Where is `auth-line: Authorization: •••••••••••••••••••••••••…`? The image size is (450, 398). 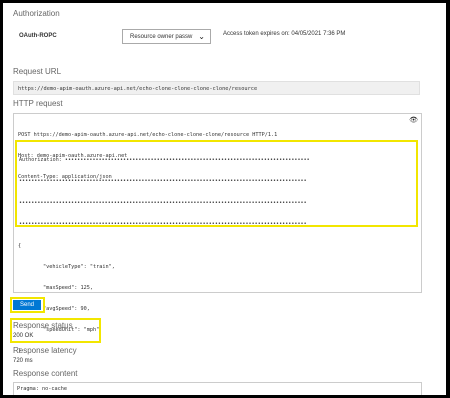
auth-line: Authorization: •••••••••••••••••••••••••… is located at coordinates (164, 160).